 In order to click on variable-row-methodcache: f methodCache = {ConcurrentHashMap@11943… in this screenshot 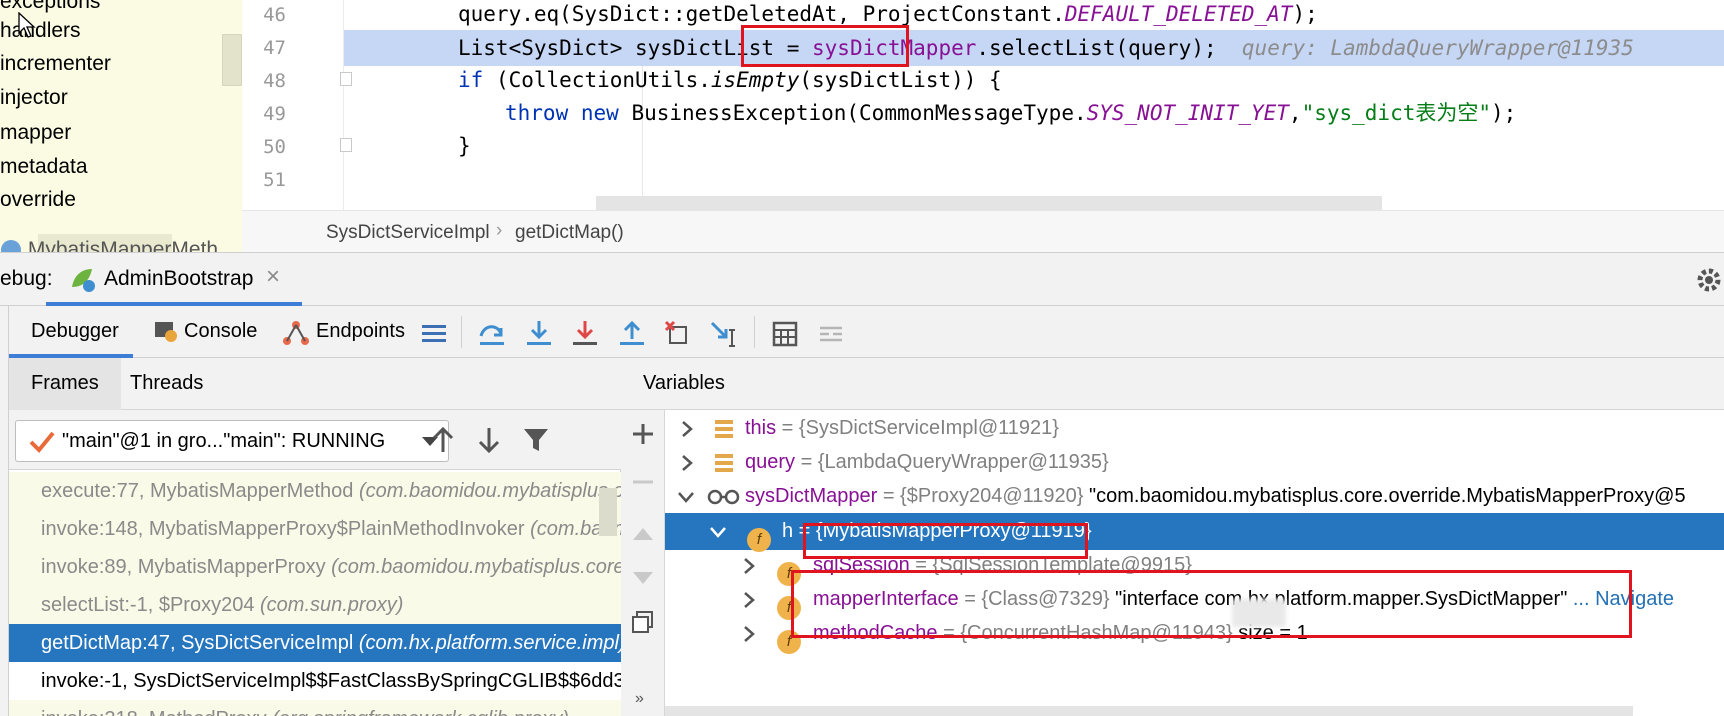, I will do `click(1194, 634)`.